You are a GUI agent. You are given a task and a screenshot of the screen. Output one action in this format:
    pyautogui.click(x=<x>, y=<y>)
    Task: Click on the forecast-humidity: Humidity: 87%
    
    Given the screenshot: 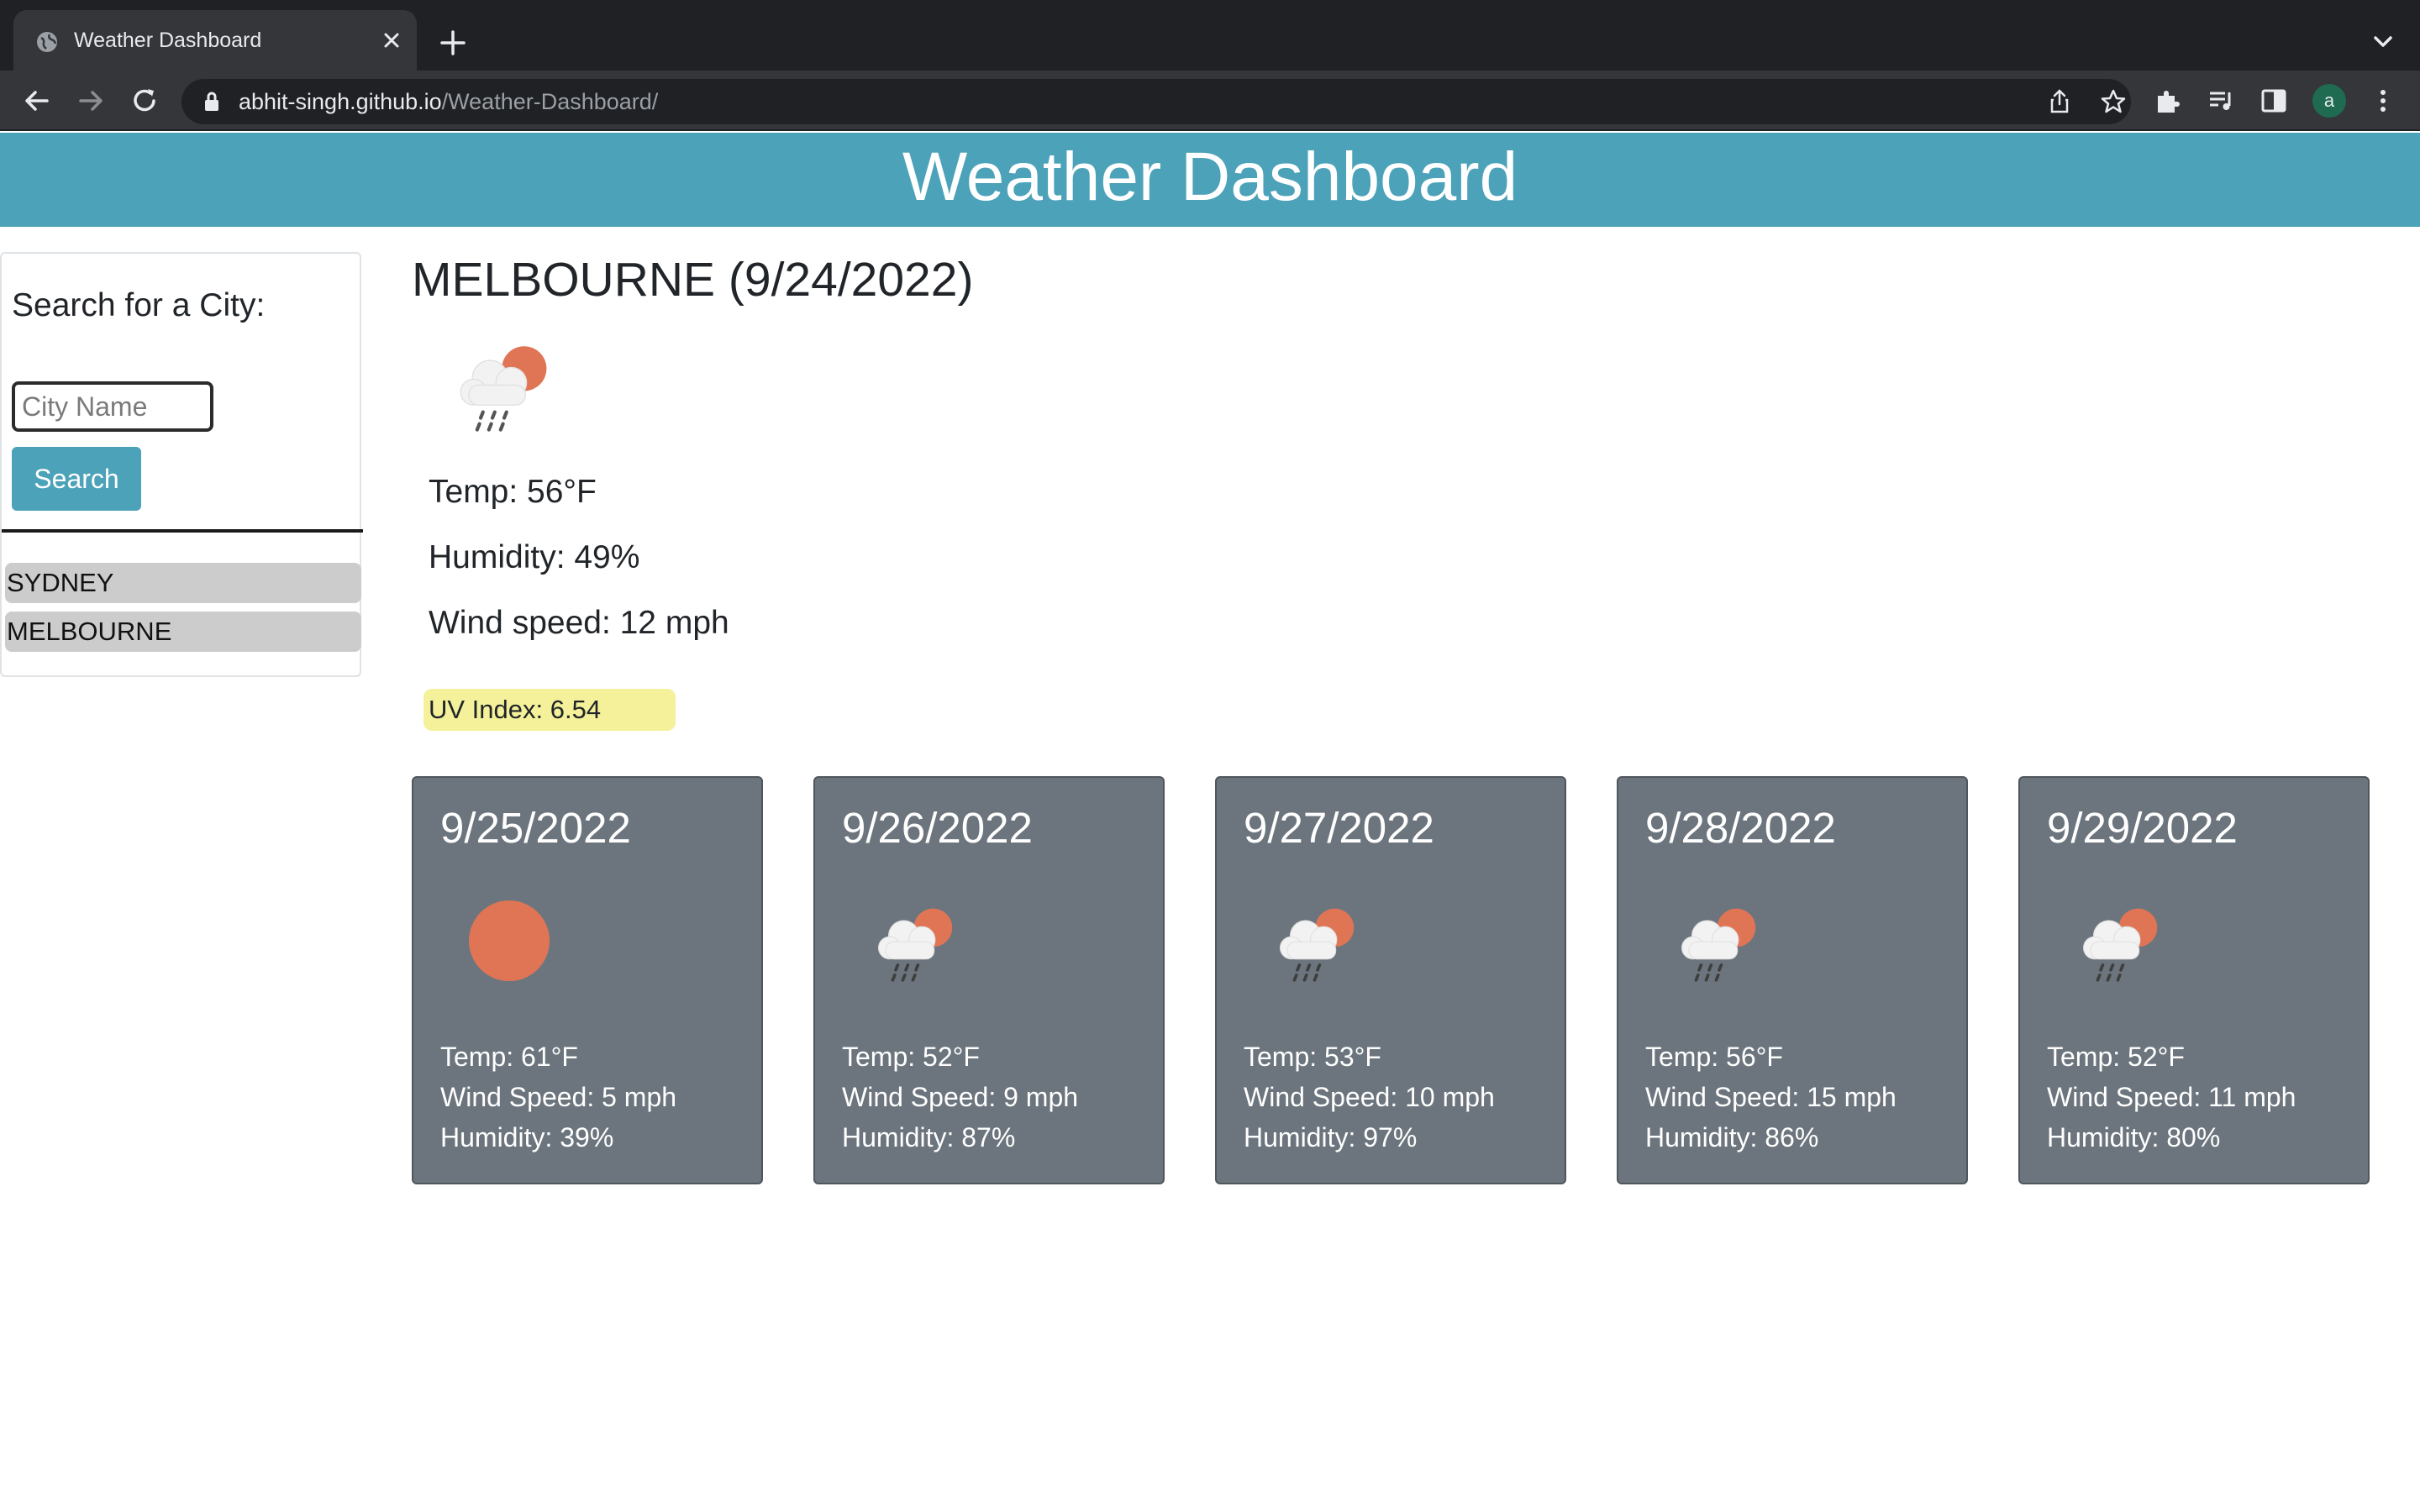 What is the action you would take?
    pyautogui.click(x=929, y=1137)
    